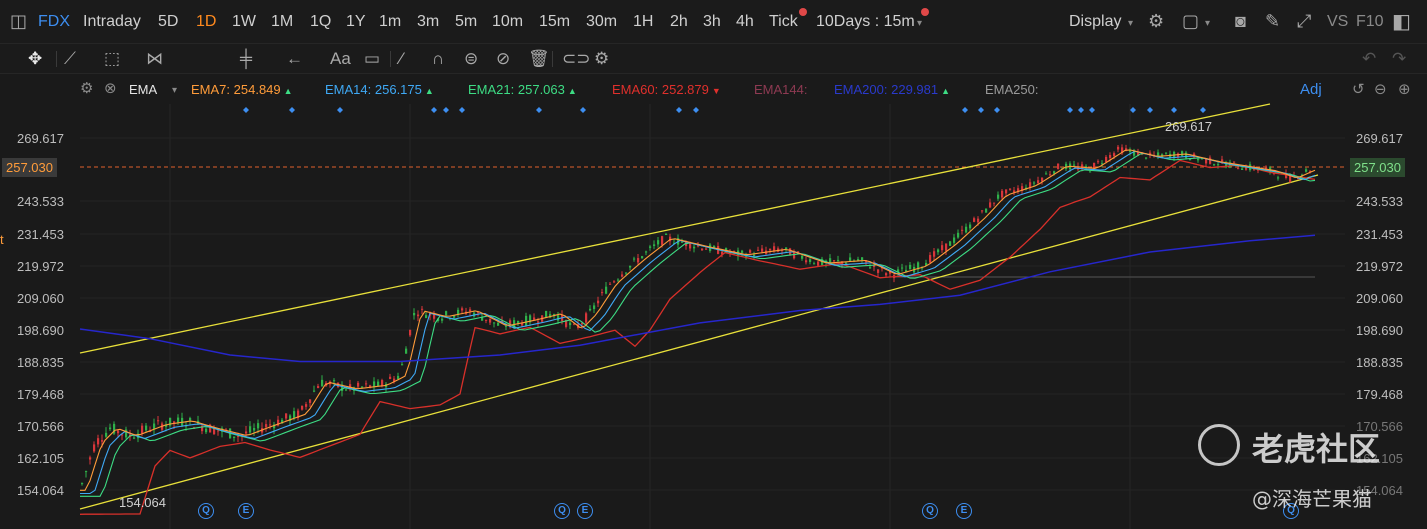 The image size is (1427, 529). I want to click on watermark-author: @深海芒果猫, so click(1312, 499).